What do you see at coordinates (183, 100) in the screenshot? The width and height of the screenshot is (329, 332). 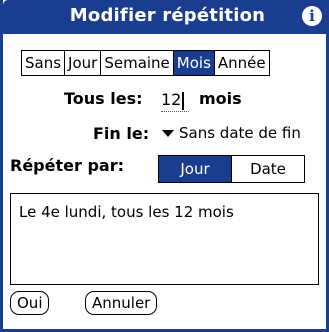 I see `text-cursor` at bounding box center [183, 100].